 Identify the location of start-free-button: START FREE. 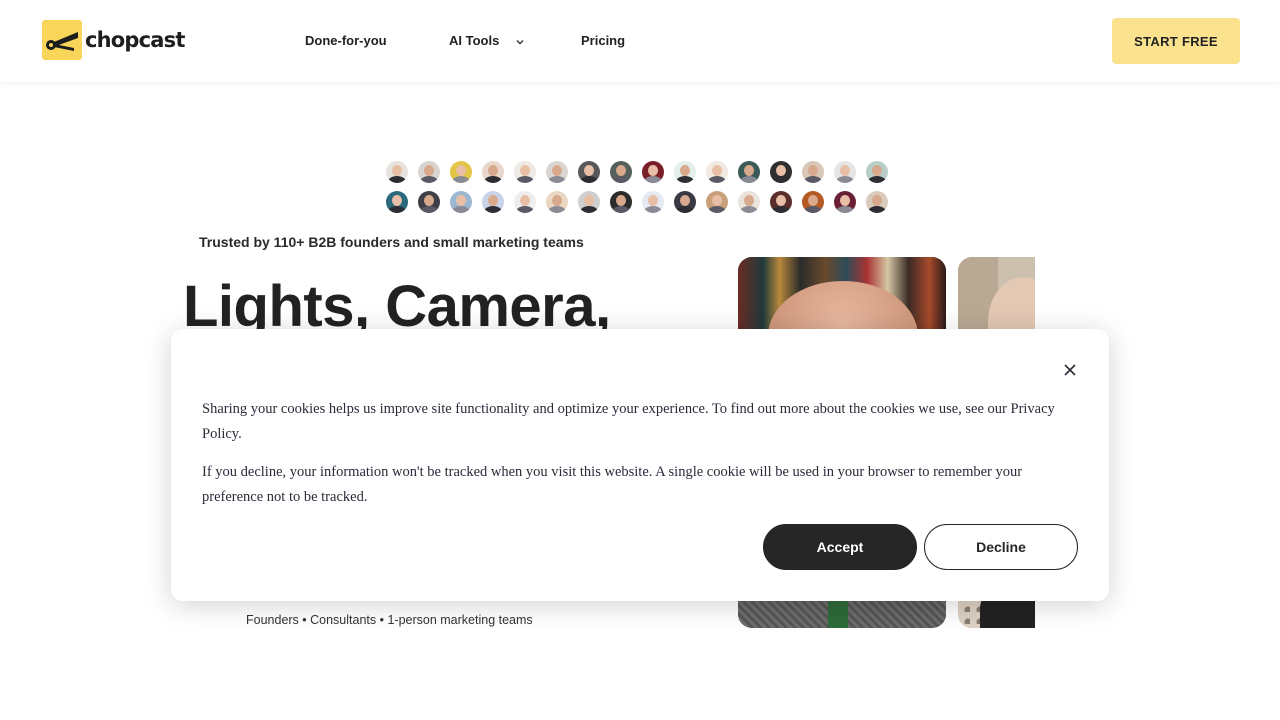
(1176, 41).